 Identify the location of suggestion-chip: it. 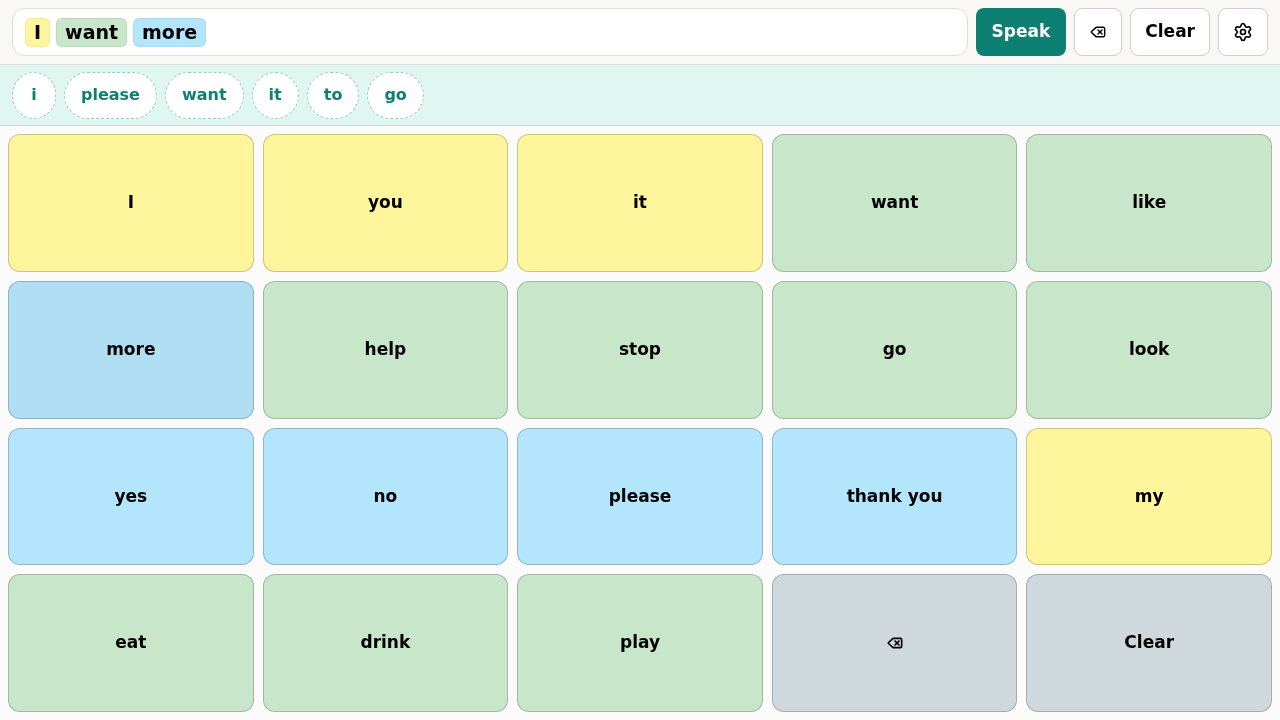
(275, 95).